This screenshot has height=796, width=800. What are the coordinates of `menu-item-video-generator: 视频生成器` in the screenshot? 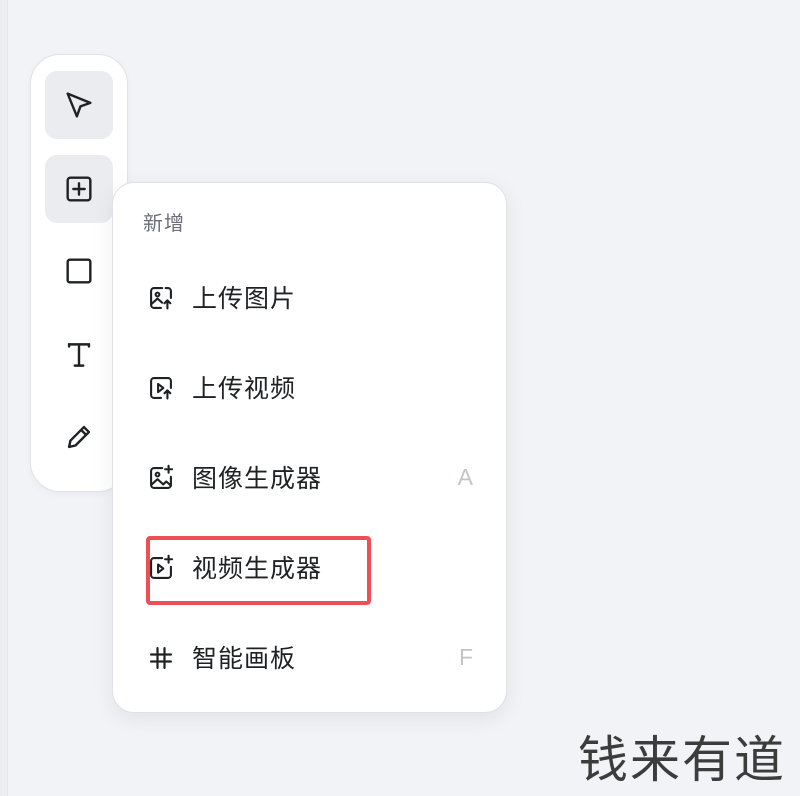 It's located at (310, 567).